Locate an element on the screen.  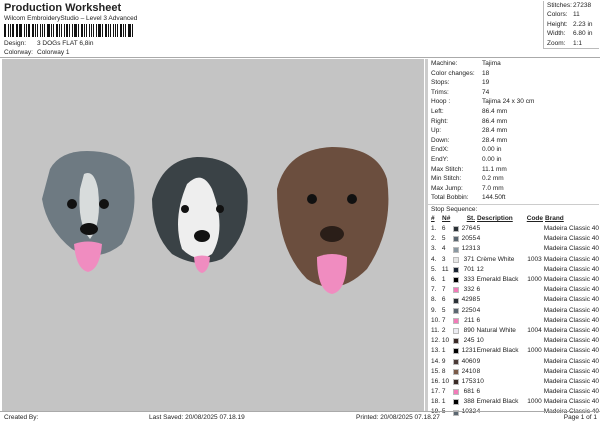
summary-label: Stitches: is located at coordinates (559, 5).